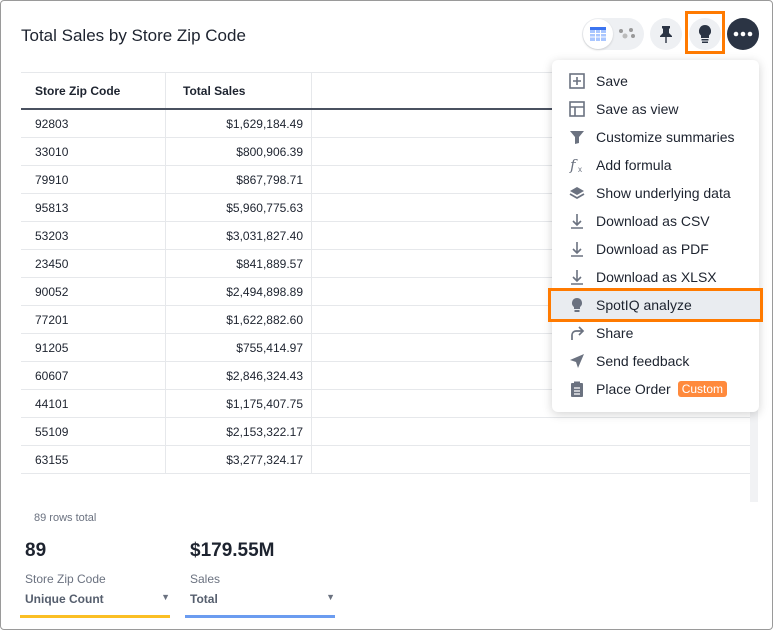 The width and height of the screenshot is (773, 630). Describe the element at coordinates (93, 90) in the screenshot. I see `header-store-zip-code: Store Zip Code` at that location.